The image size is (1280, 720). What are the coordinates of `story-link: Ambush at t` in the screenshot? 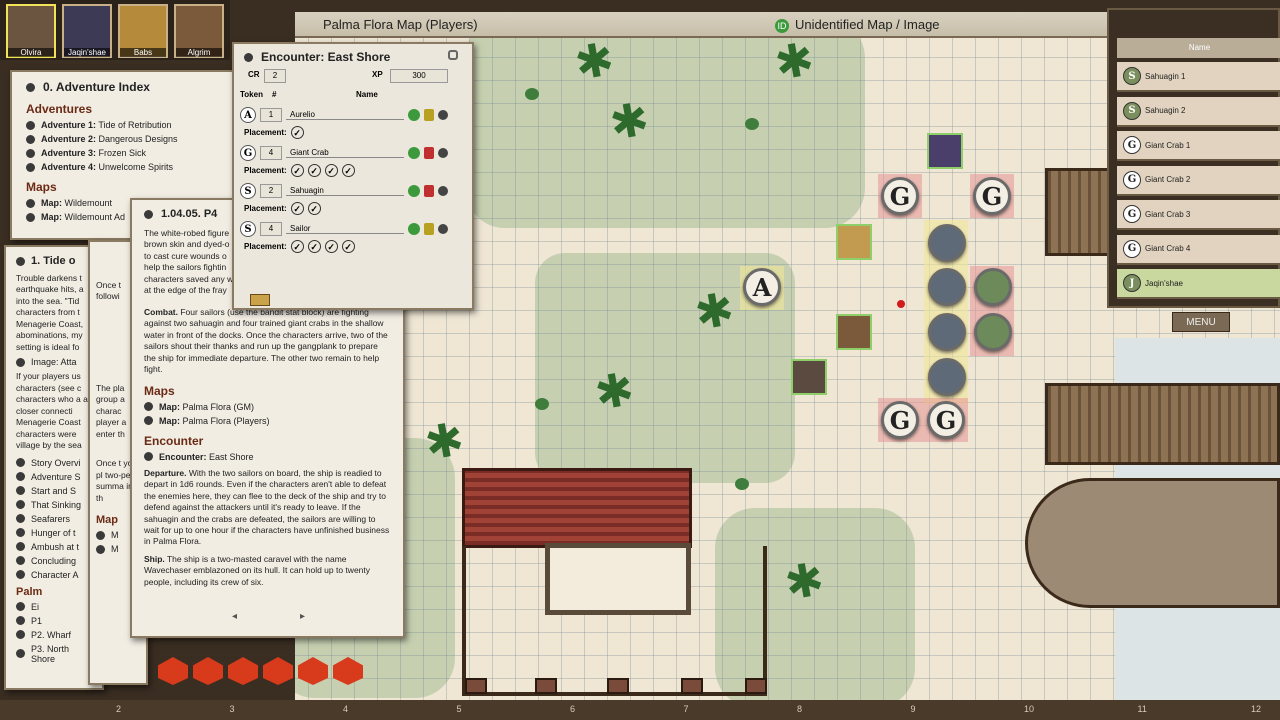 It's located at (54, 547).